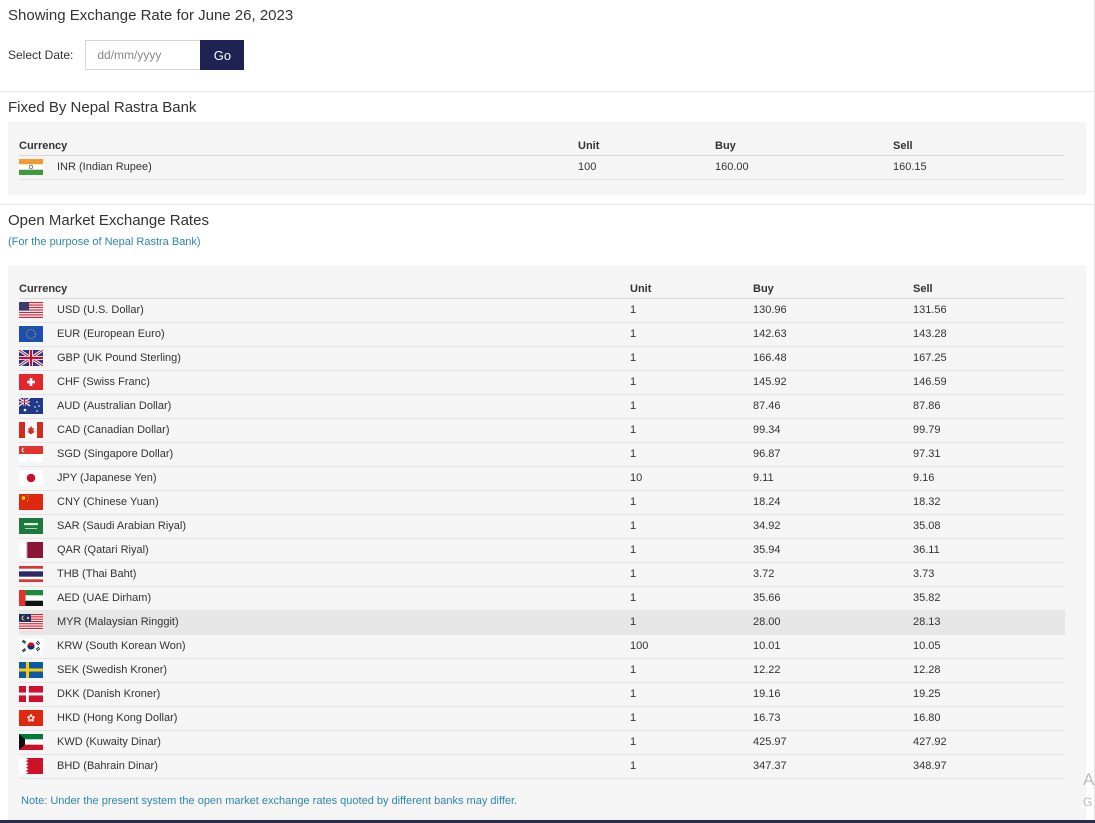 The height and width of the screenshot is (823, 1095). Describe the element at coordinates (989, 550) in the screenshot. I see `sell-rate-cell: 36.11` at that location.